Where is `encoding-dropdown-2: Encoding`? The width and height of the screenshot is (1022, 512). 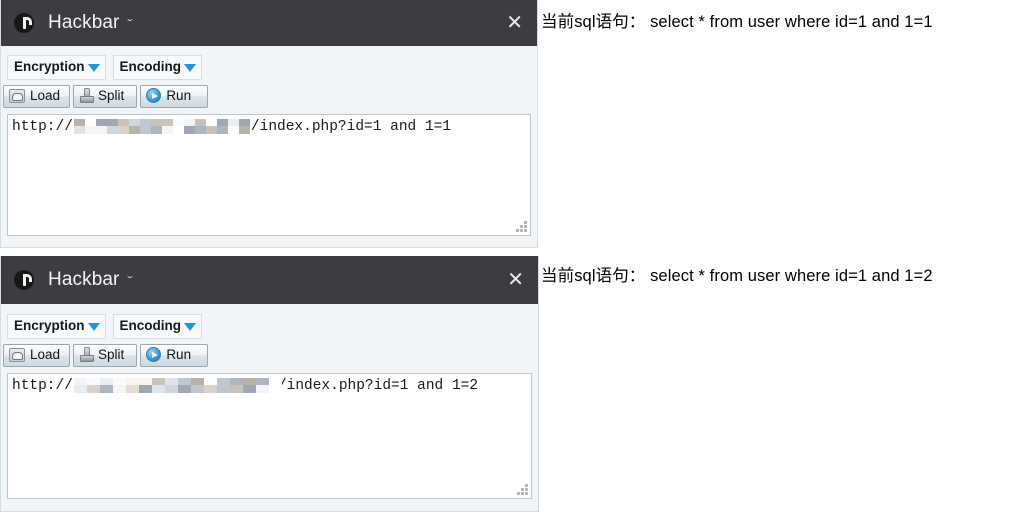
encoding-dropdown-2: Encoding is located at coordinates (157, 326).